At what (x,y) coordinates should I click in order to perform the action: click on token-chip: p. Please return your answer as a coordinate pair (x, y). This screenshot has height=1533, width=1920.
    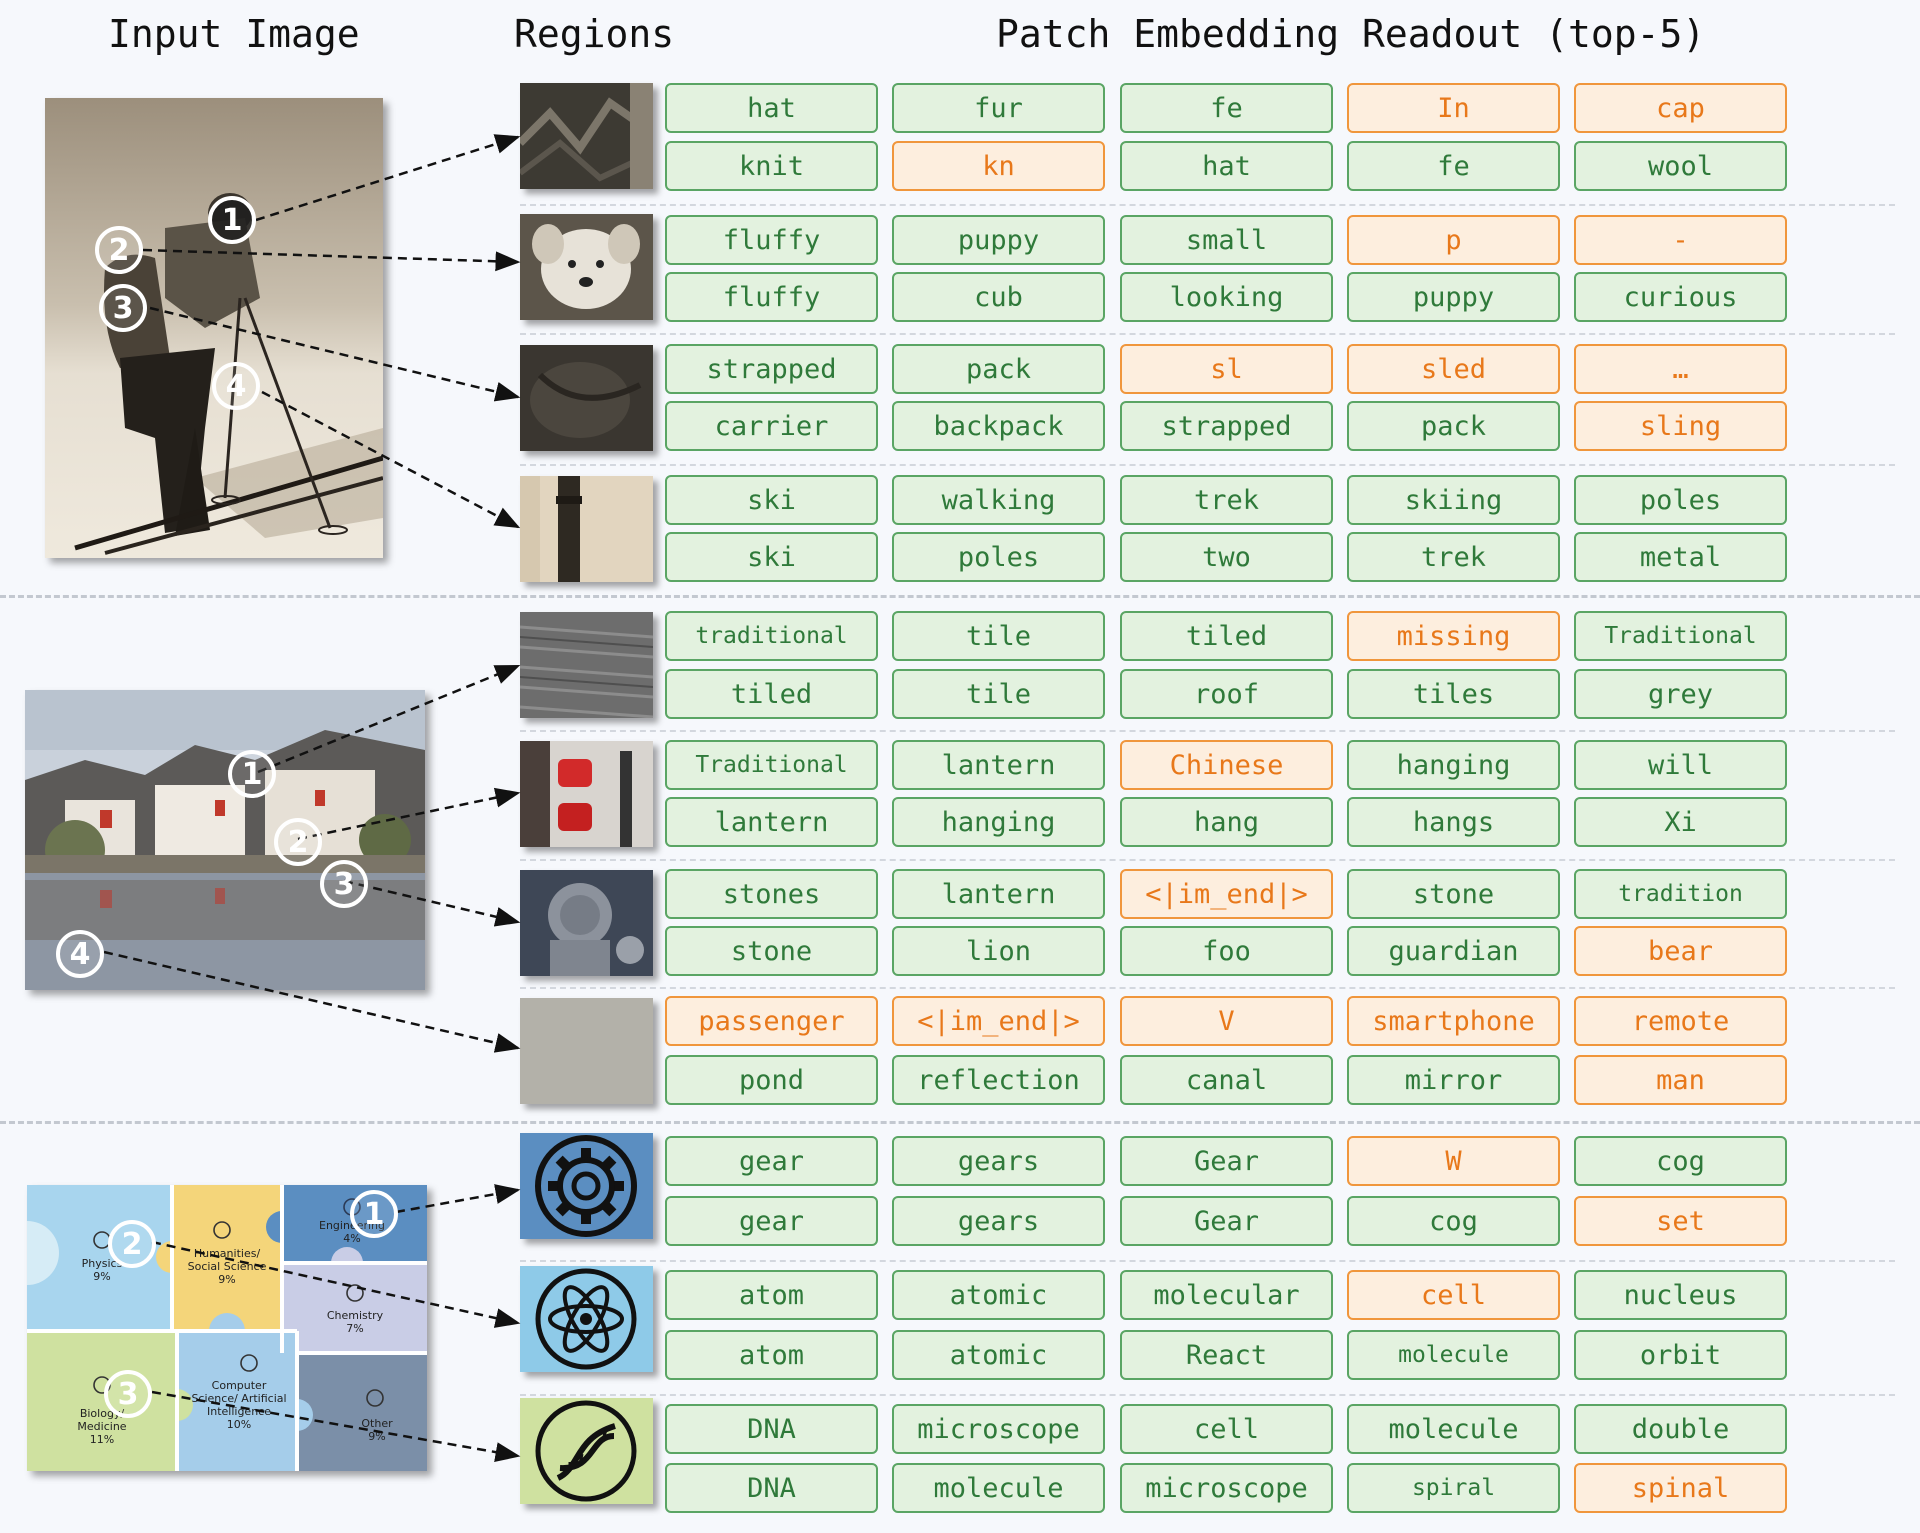
    Looking at the image, I should click on (1453, 240).